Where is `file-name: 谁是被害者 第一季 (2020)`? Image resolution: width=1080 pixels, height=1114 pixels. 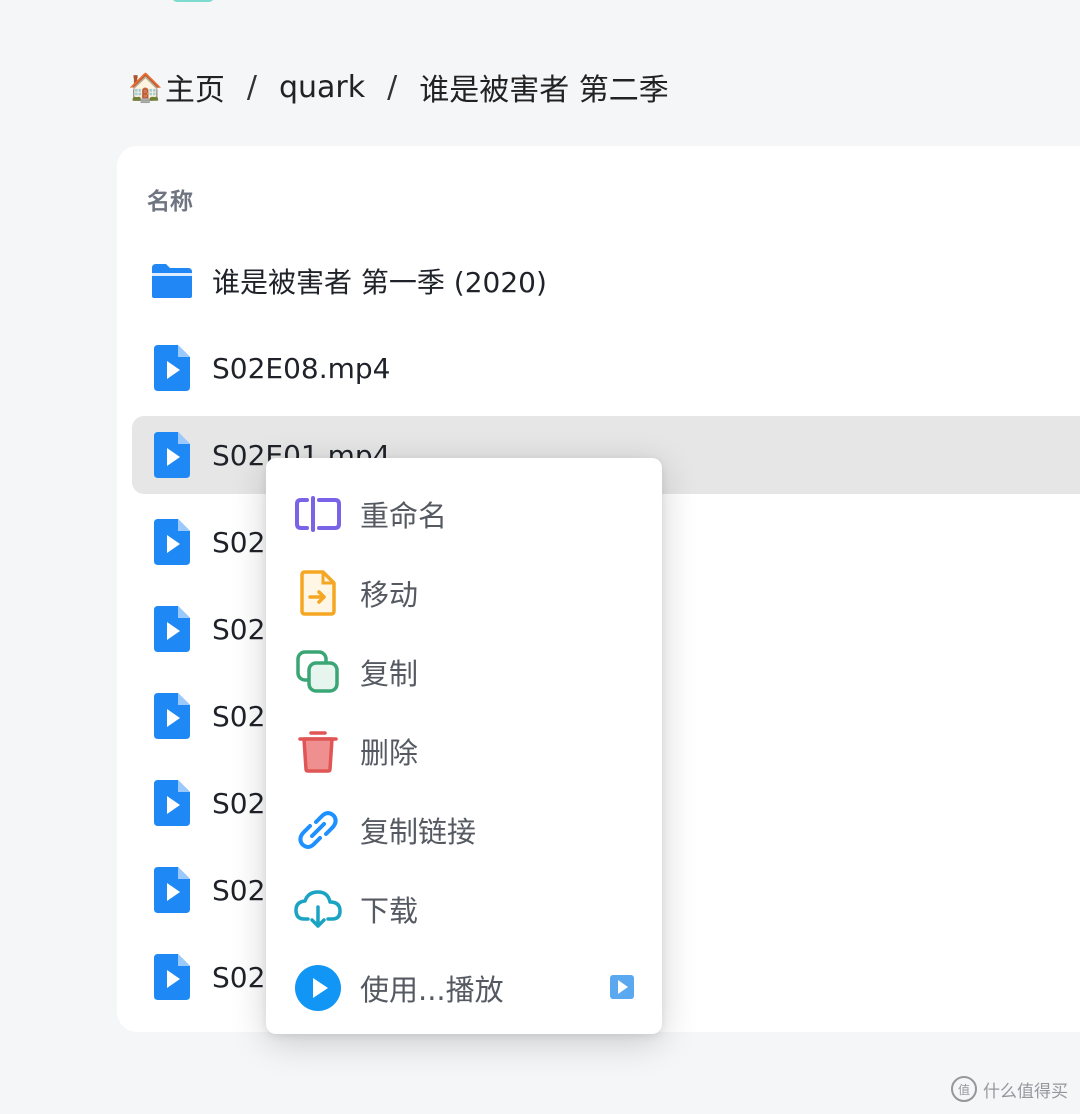
file-name: 谁是被害者 第一季 (2020) is located at coordinates (379, 282).